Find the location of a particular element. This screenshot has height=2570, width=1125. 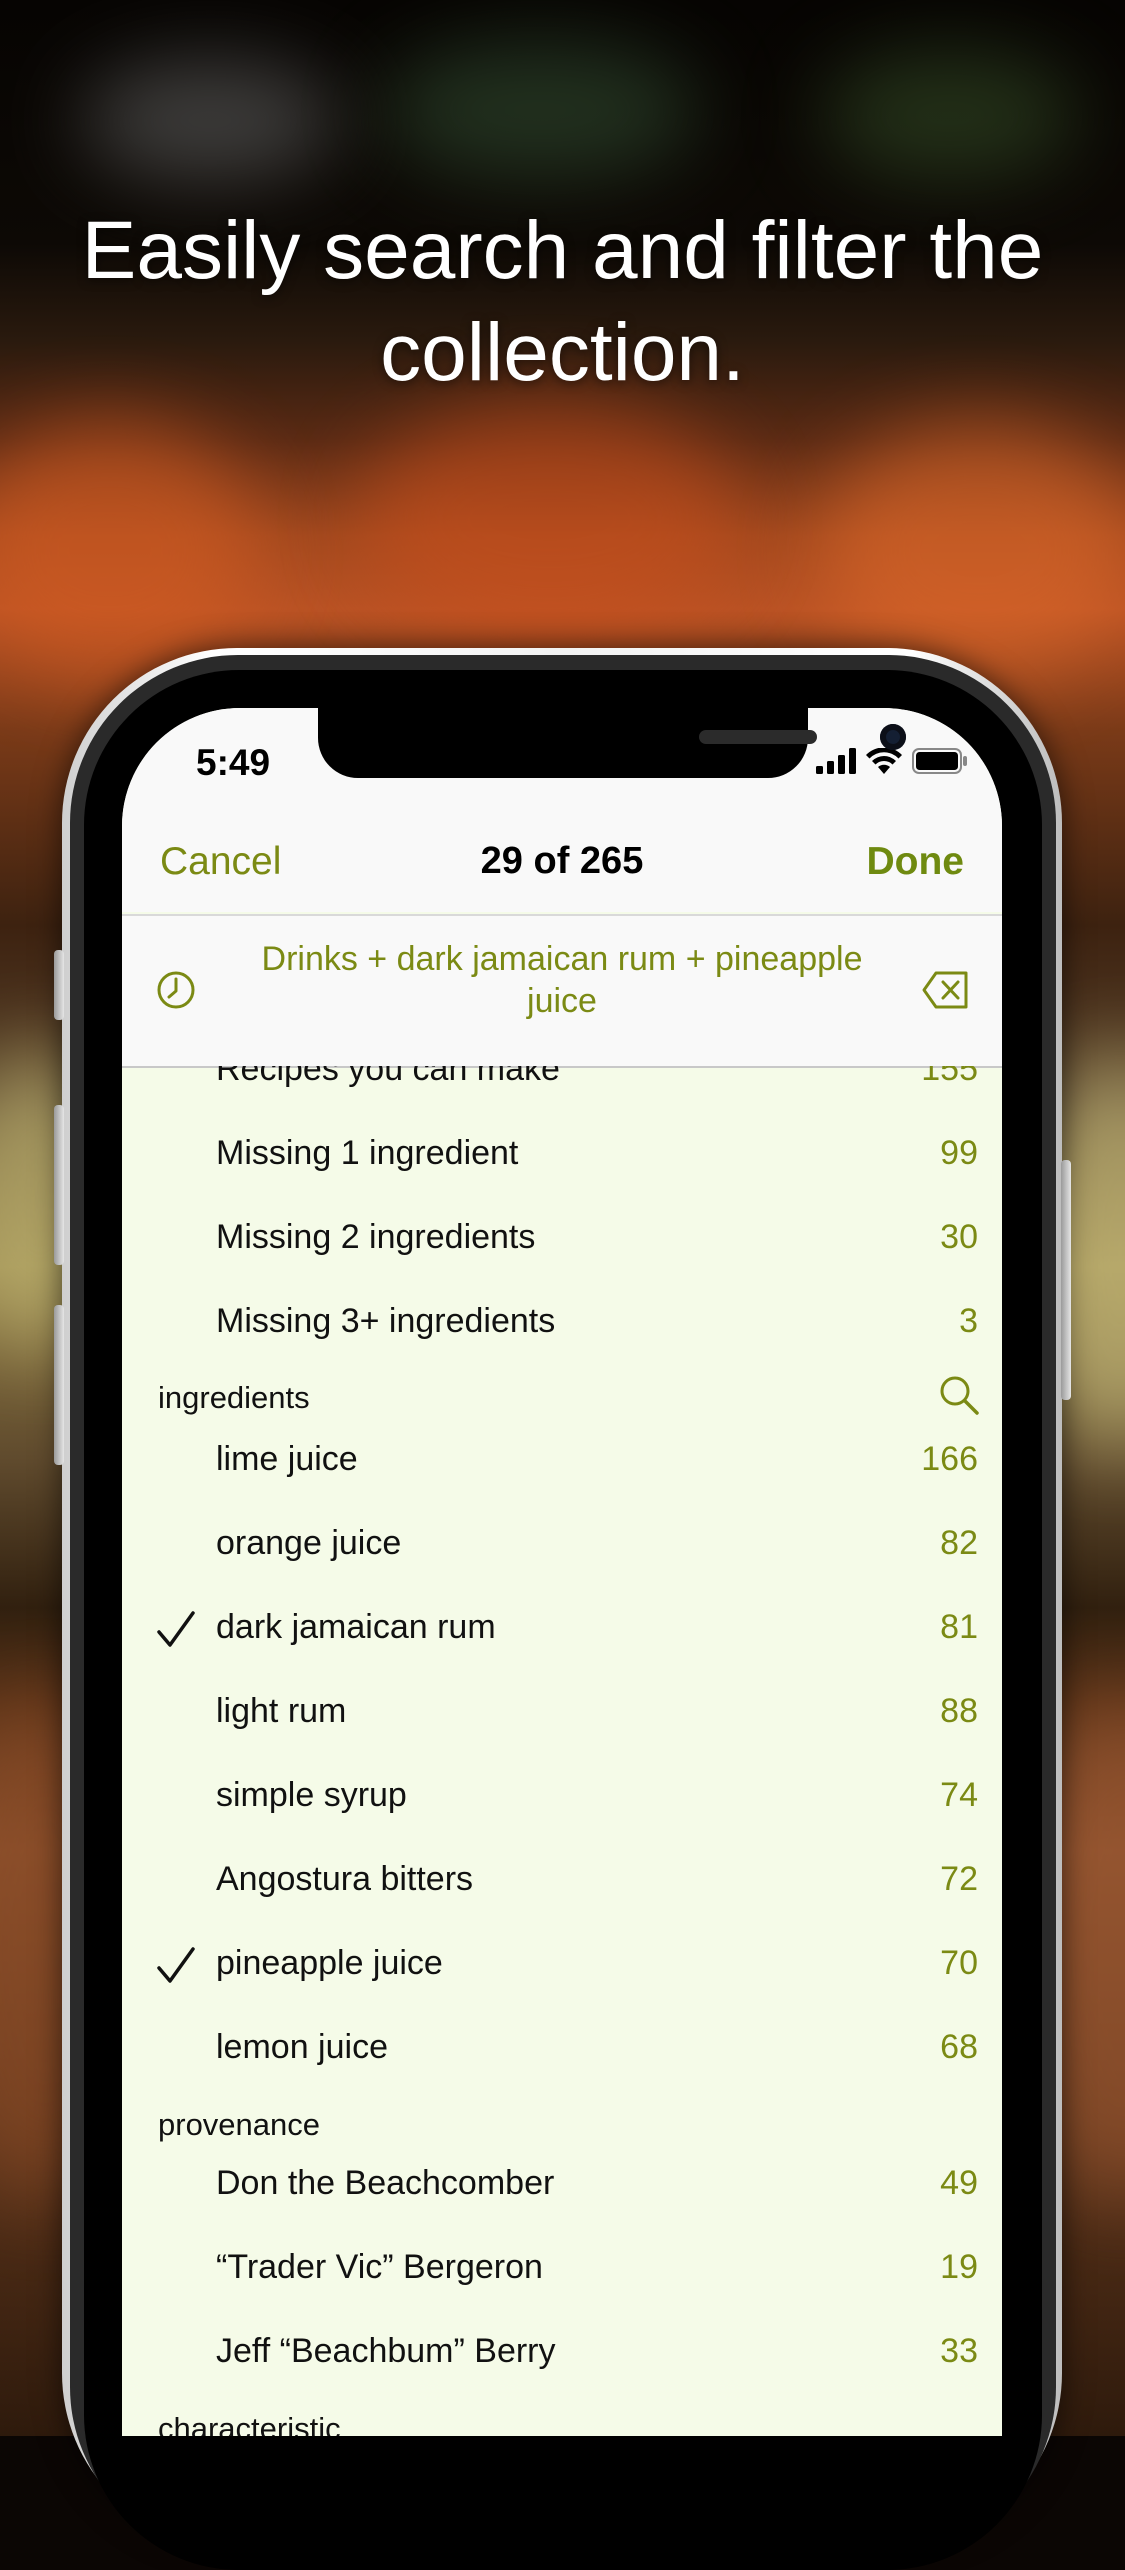

list-item-missing-1: Missing 1 ingredient 99 is located at coordinates (562, 1156).